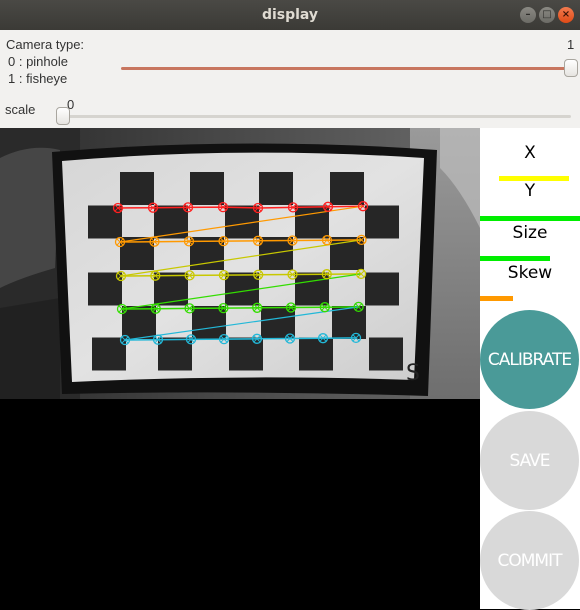  What do you see at coordinates (529, 460) in the screenshot?
I see `save-button: SAVE` at bounding box center [529, 460].